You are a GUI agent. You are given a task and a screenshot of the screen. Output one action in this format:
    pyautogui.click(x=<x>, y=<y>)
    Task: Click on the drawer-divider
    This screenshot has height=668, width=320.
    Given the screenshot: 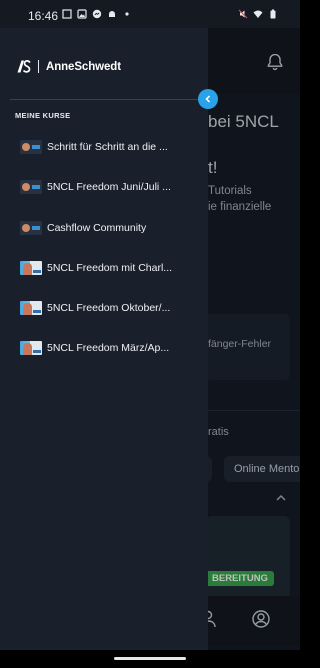 What is the action you would take?
    pyautogui.click(x=109, y=99)
    